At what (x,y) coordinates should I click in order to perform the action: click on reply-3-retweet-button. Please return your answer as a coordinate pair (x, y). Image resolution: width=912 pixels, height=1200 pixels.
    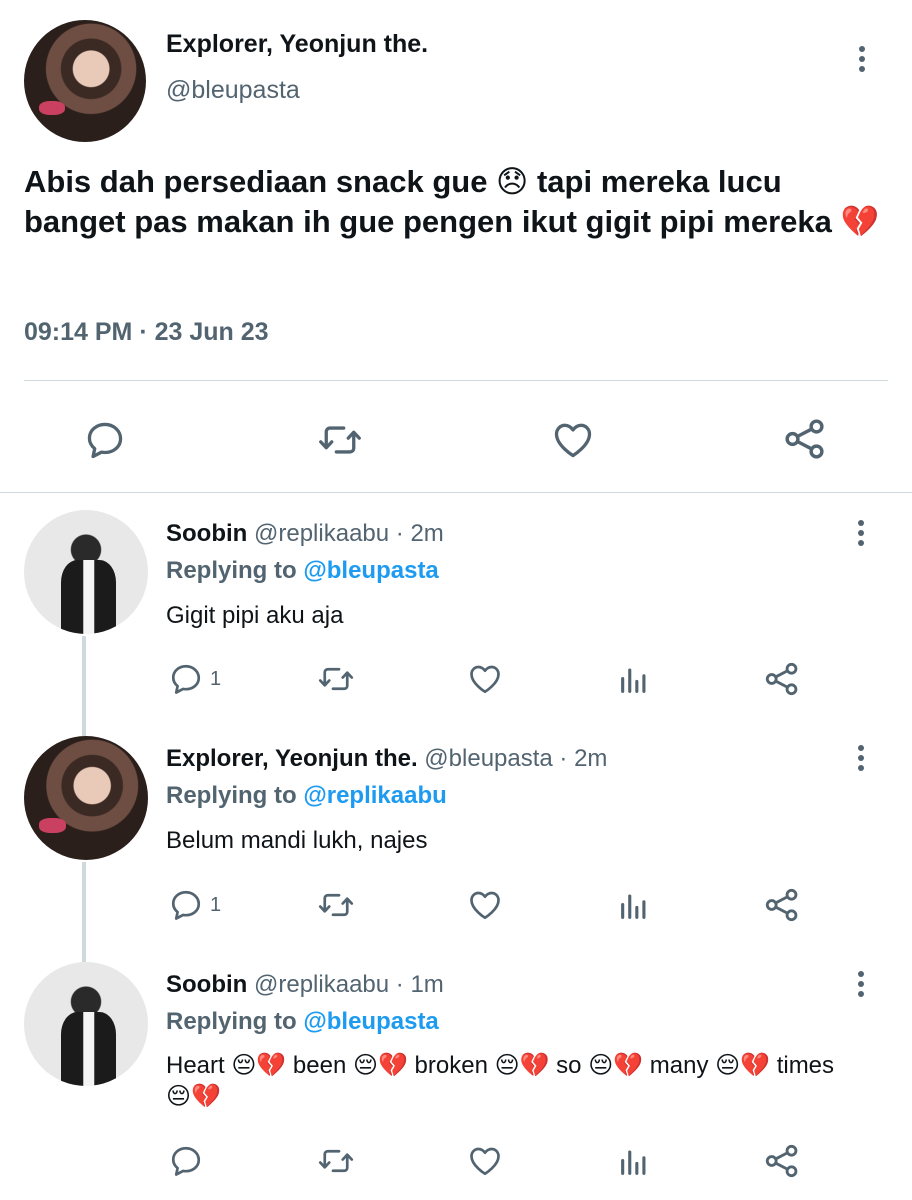
    Looking at the image, I should click on (336, 1161).